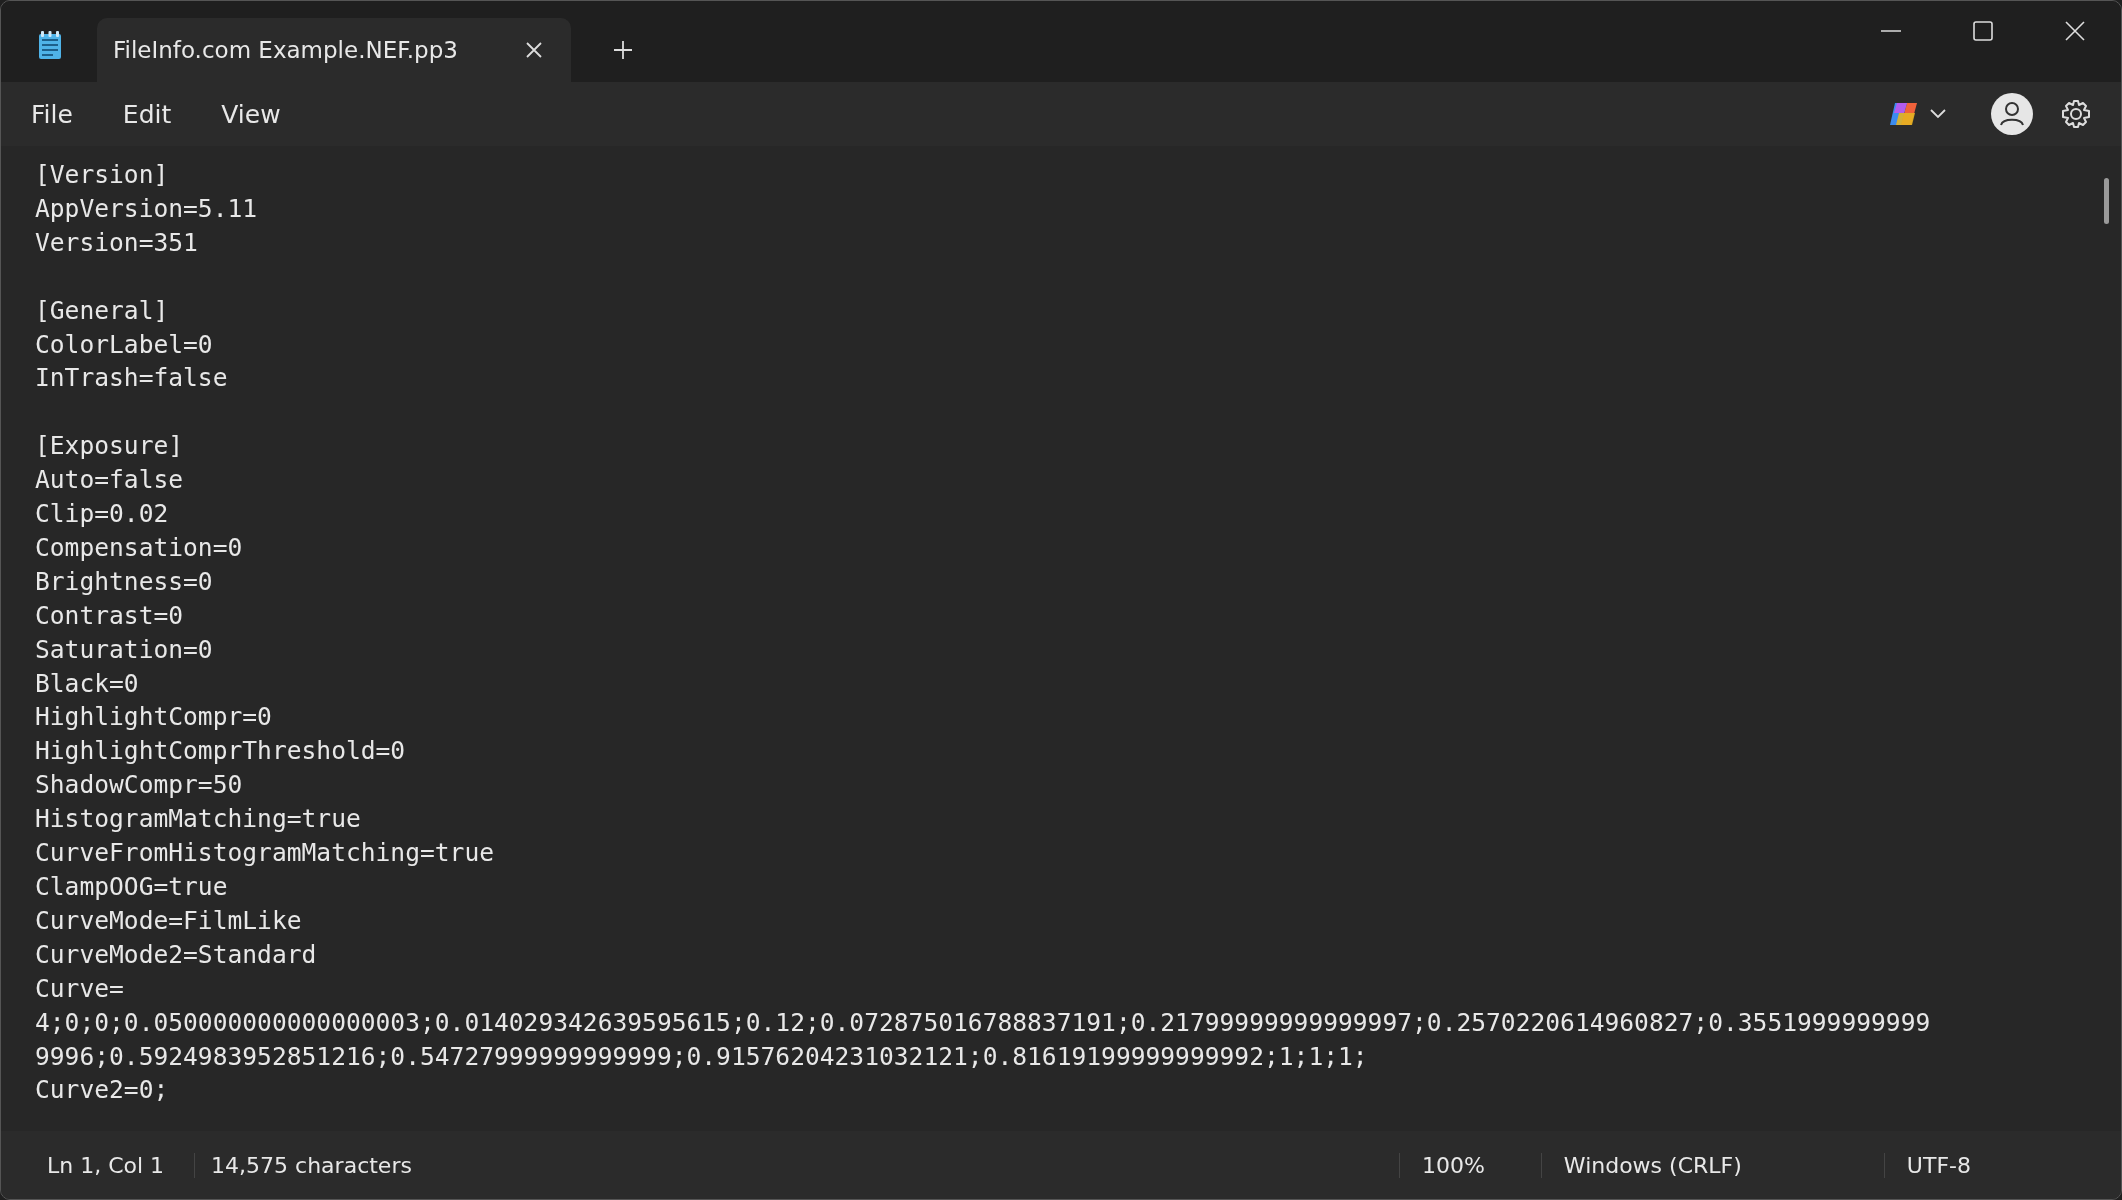 The width and height of the screenshot is (2122, 1200). What do you see at coordinates (983, 1022) in the screenshot?
I see `text-line: 4;0;0;0.050000000000000003;0.014029342639595615;0.12;0.072875016788837191;0.21799999999999997;0.2570220614960827;0.3551999999999` at bounding box center [983, 1022].